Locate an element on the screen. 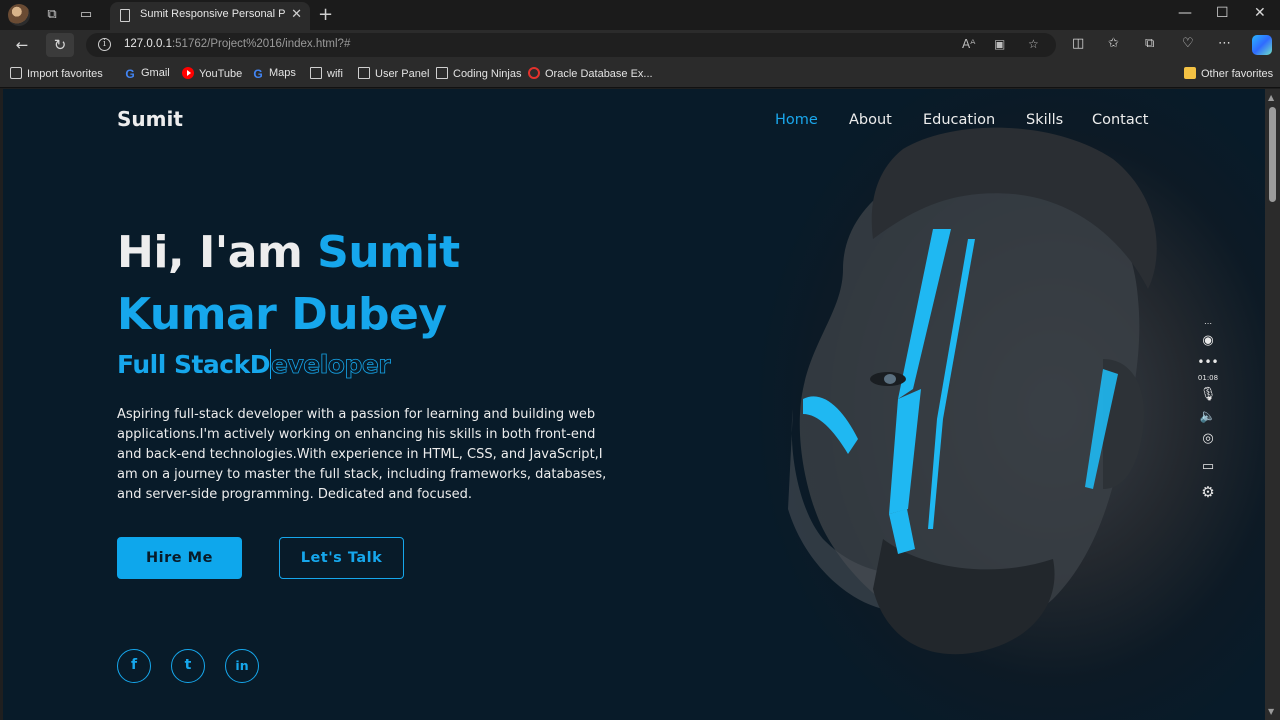 This screenshot has height=720, width=1280. screen-recorder-toolbar: ⋯ ◉ ••• 01:08 🎙 🔈 ◎ ▭ ⚙ is located at coordinates (1208, 412).